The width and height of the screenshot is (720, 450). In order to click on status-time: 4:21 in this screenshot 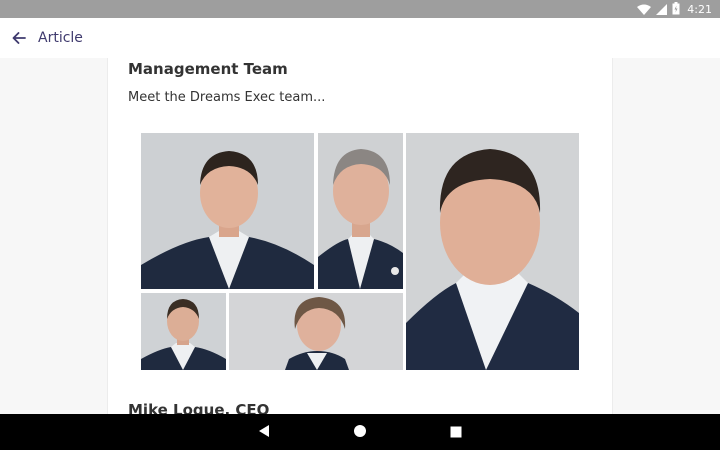, I will do `click(699, 9)`.